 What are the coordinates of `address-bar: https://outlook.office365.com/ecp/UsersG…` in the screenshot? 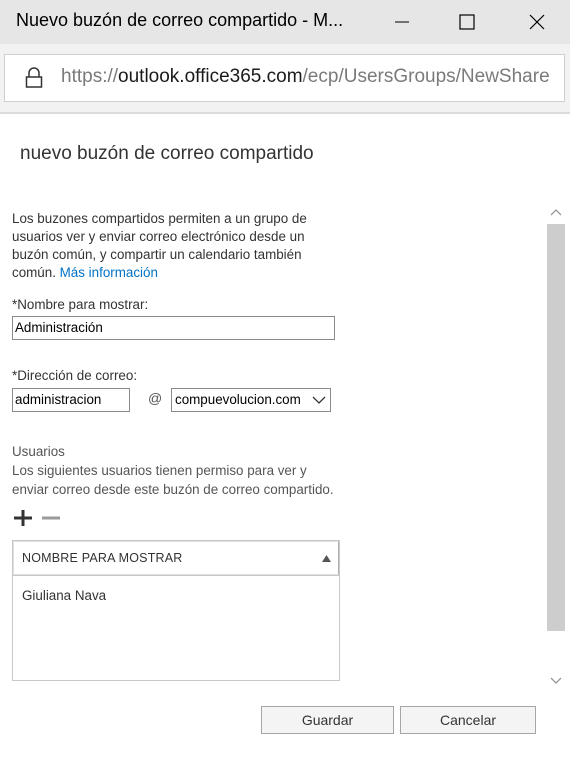 It's located at (284, 78).